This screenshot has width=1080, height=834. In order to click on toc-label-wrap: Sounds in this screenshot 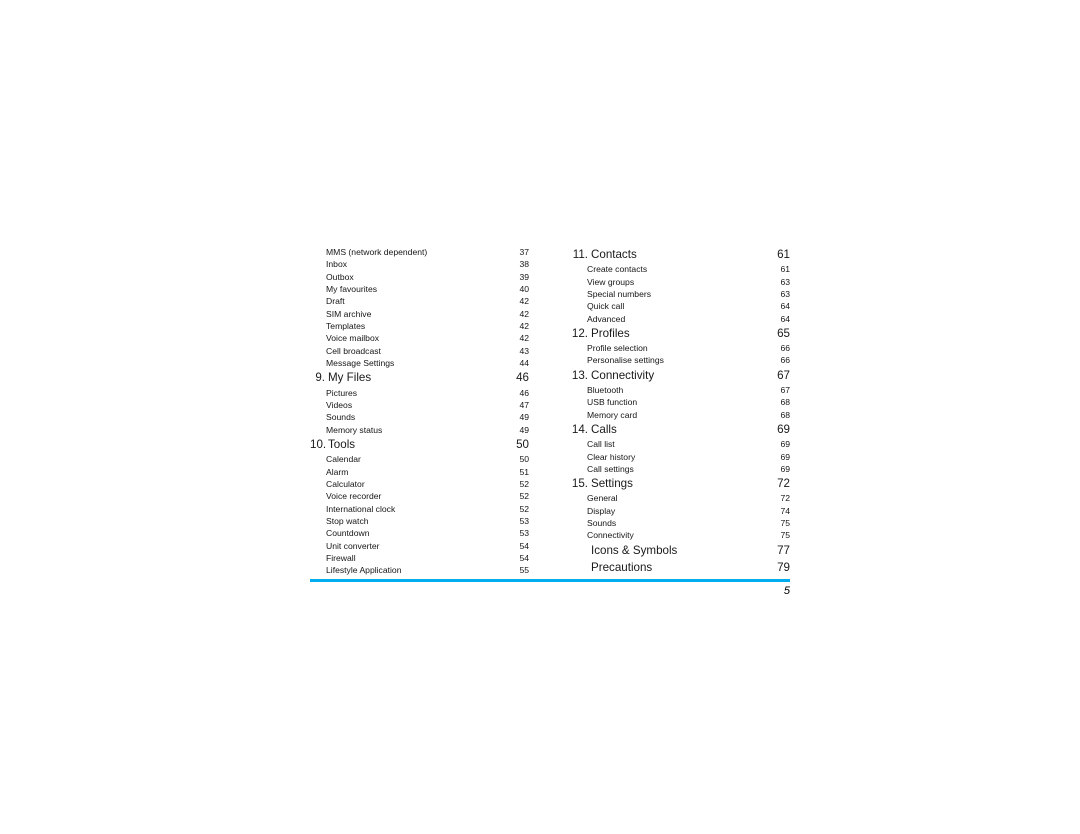, I will do `click(593, 523)`.